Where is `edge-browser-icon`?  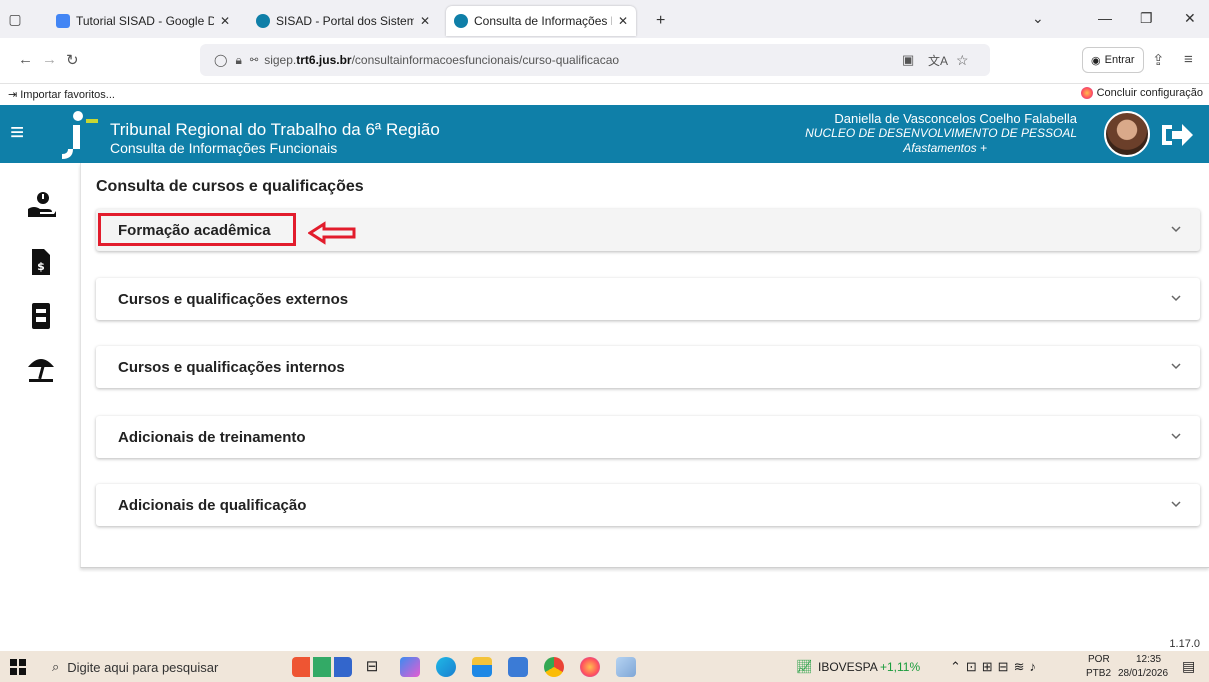
edge-browser-icon is located at coordinates (446, 667).